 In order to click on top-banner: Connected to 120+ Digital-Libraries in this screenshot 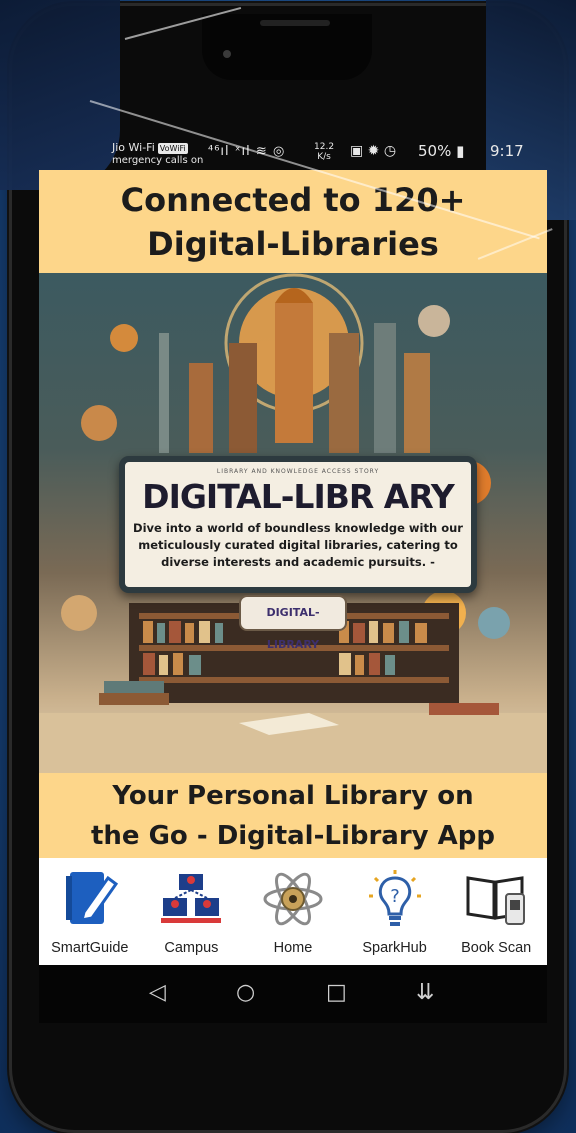, I will do `click(293, 221)`.